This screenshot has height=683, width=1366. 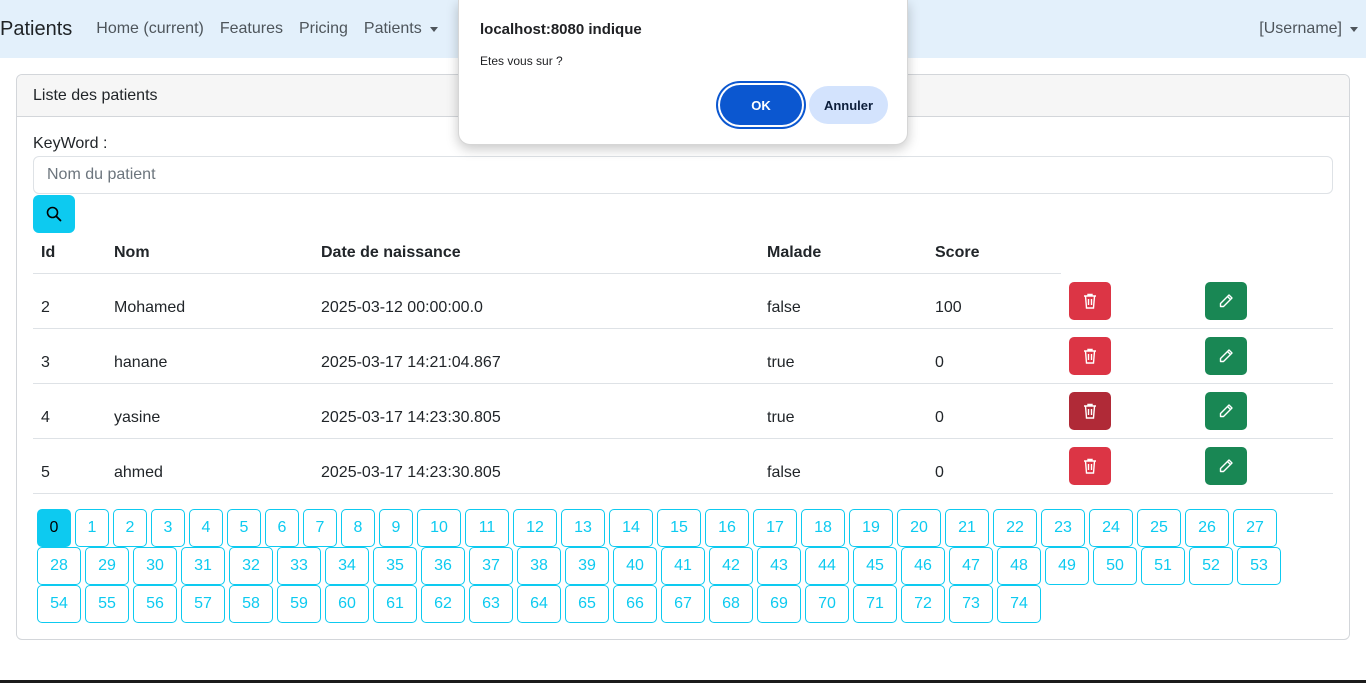 What do you see at coordinates (923, 604) in the screenshot?
I see `page-button: 72` at bounding box center [923, 604].